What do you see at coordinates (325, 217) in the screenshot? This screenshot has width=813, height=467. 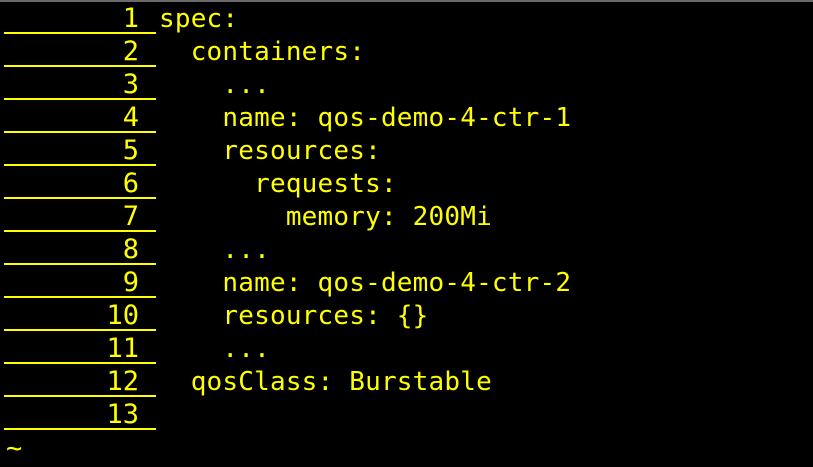 I see `line-text: memory: 200Mi` at bounding box center [325, 217].